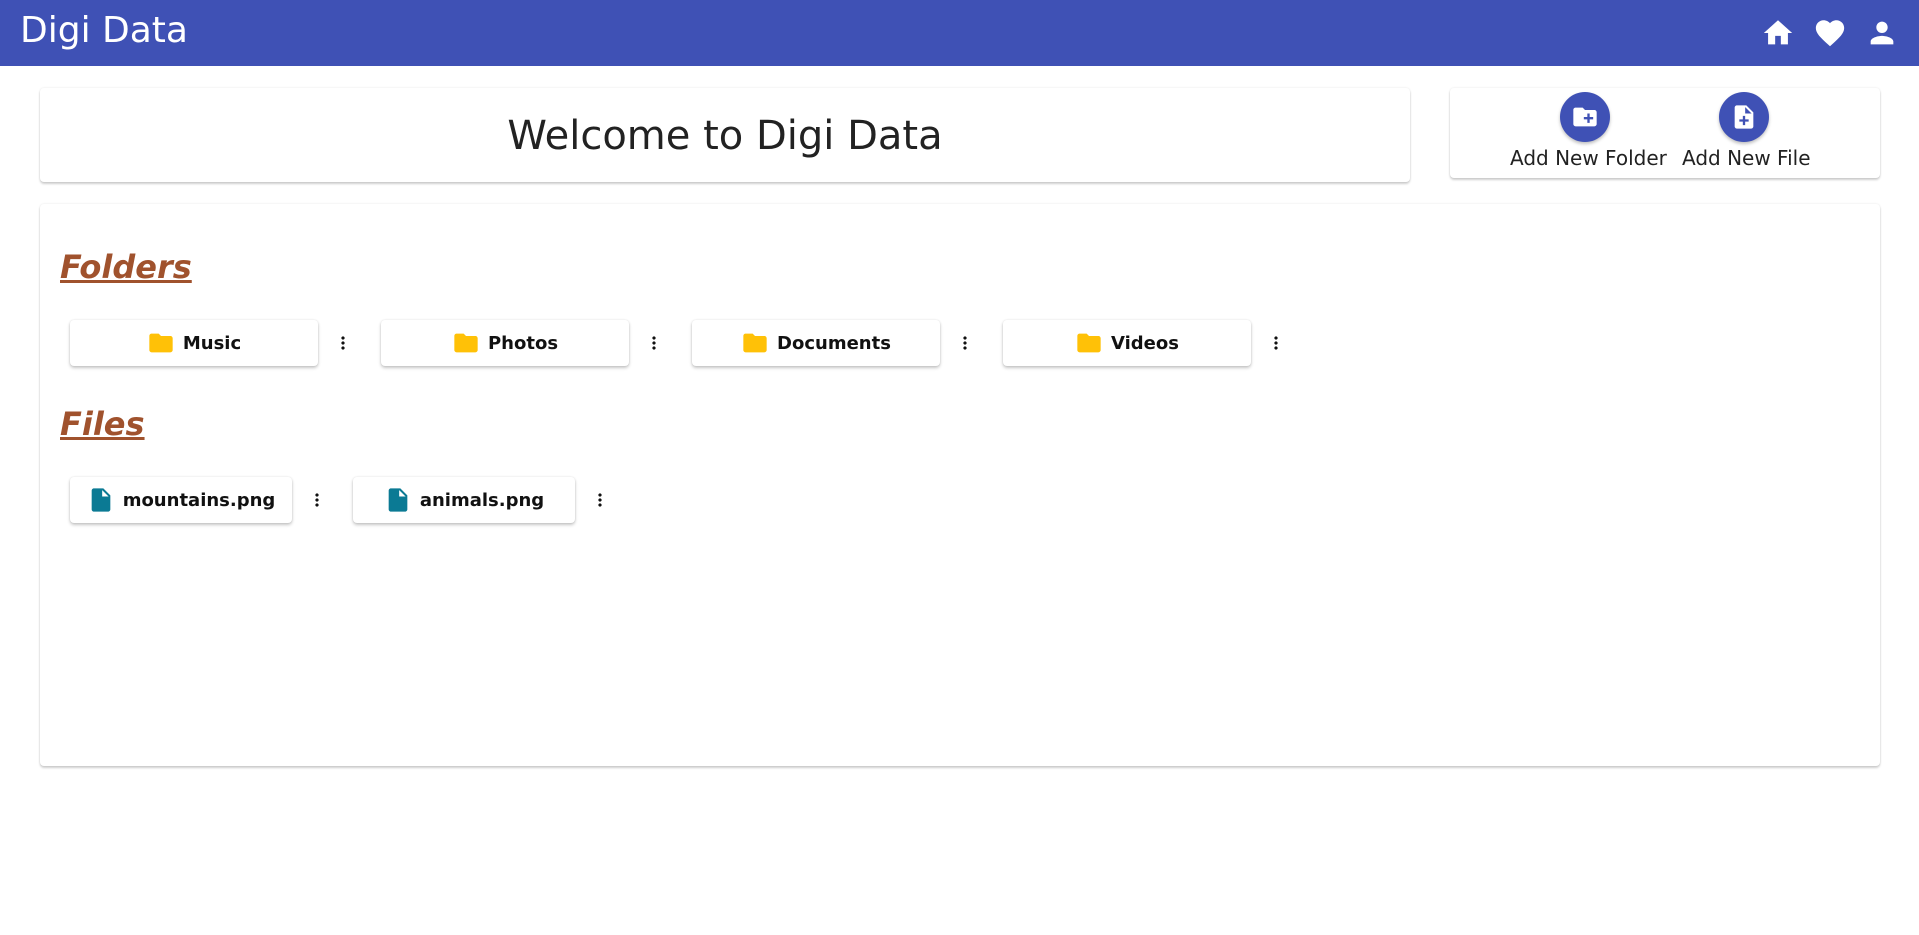 The width and height of the screenshot is (1919, 935). I want to click on create-folder-icon, so click(1585, 117).